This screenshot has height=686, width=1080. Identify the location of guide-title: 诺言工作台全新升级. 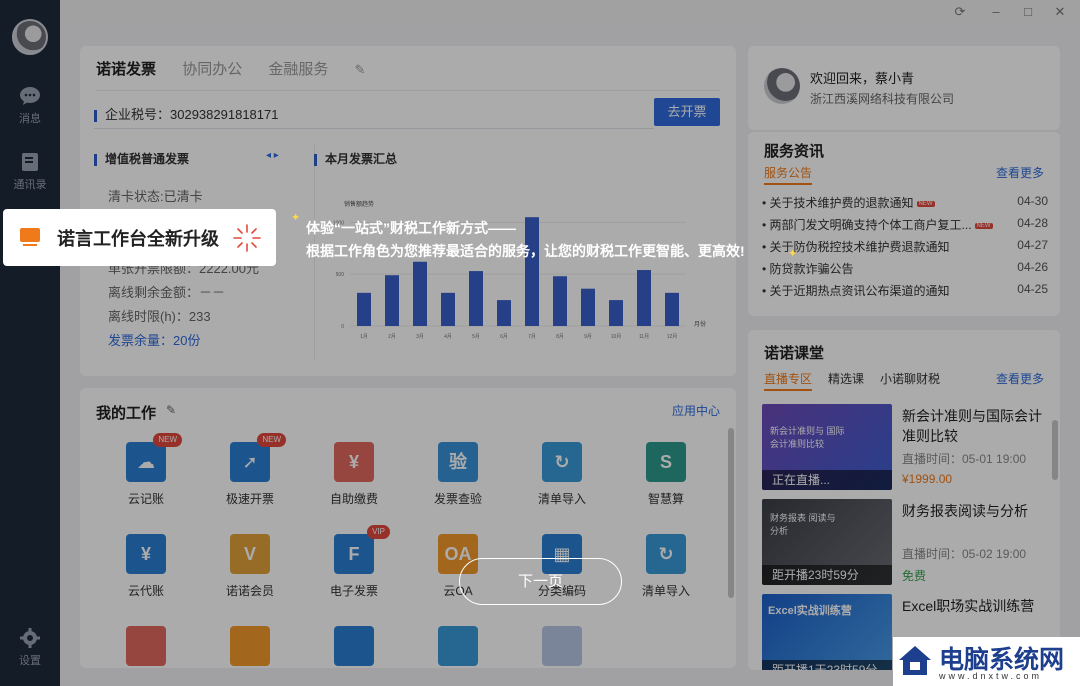
(138, 239).